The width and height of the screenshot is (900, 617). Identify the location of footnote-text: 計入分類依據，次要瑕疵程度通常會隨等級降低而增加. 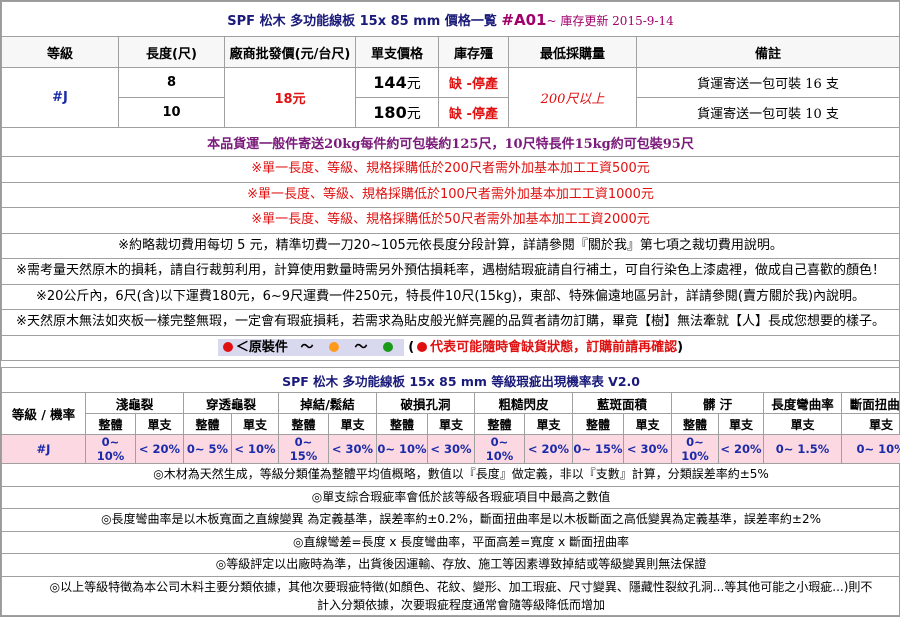
(461, 605).